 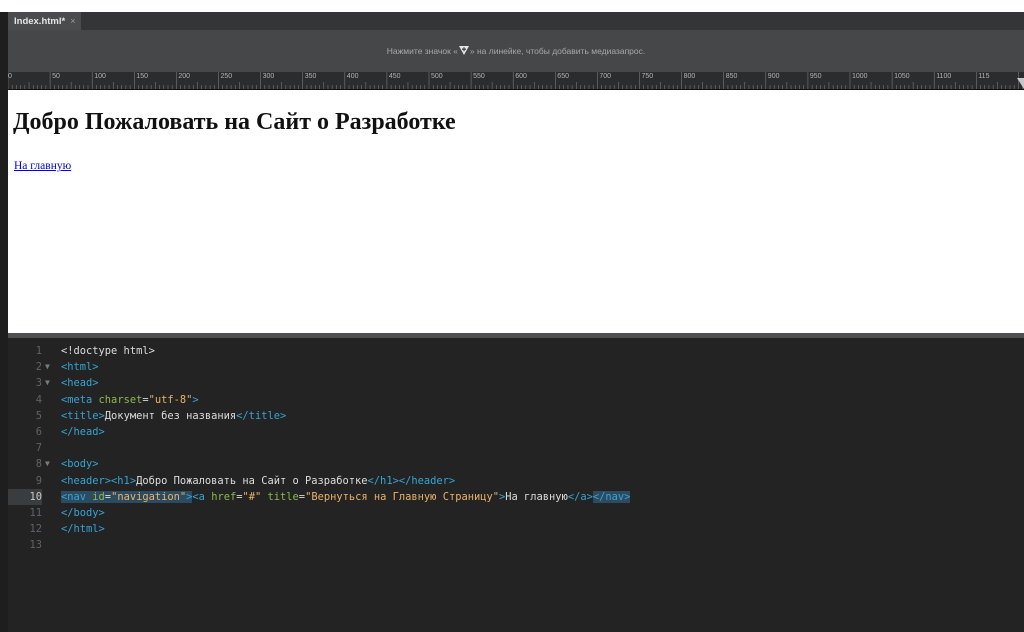 I want to click on code-token: "Вернуться на Главную Страницу", so click(x=402, y=496).